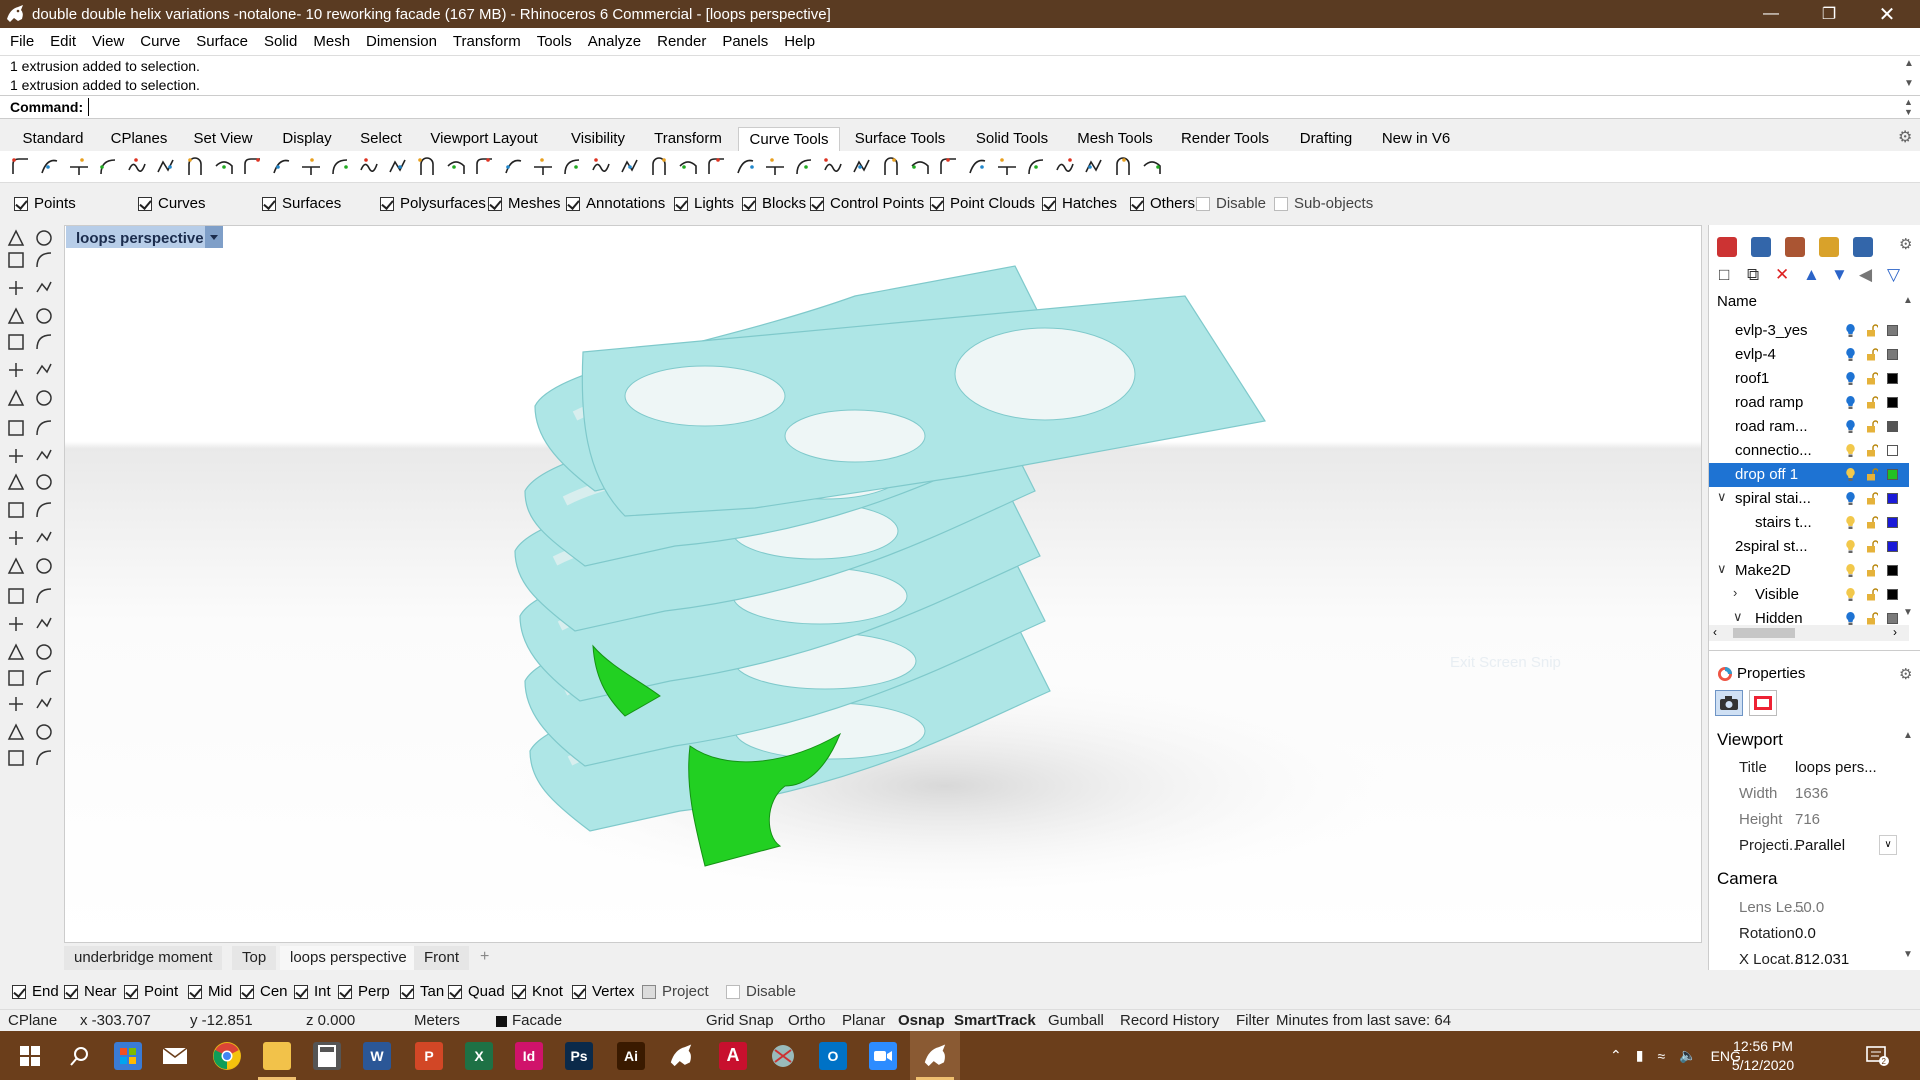 The height and width of the screenshot is (1080, 1920). I want to click on tab-surface-tools: Surface Tools, so click(900, 139).